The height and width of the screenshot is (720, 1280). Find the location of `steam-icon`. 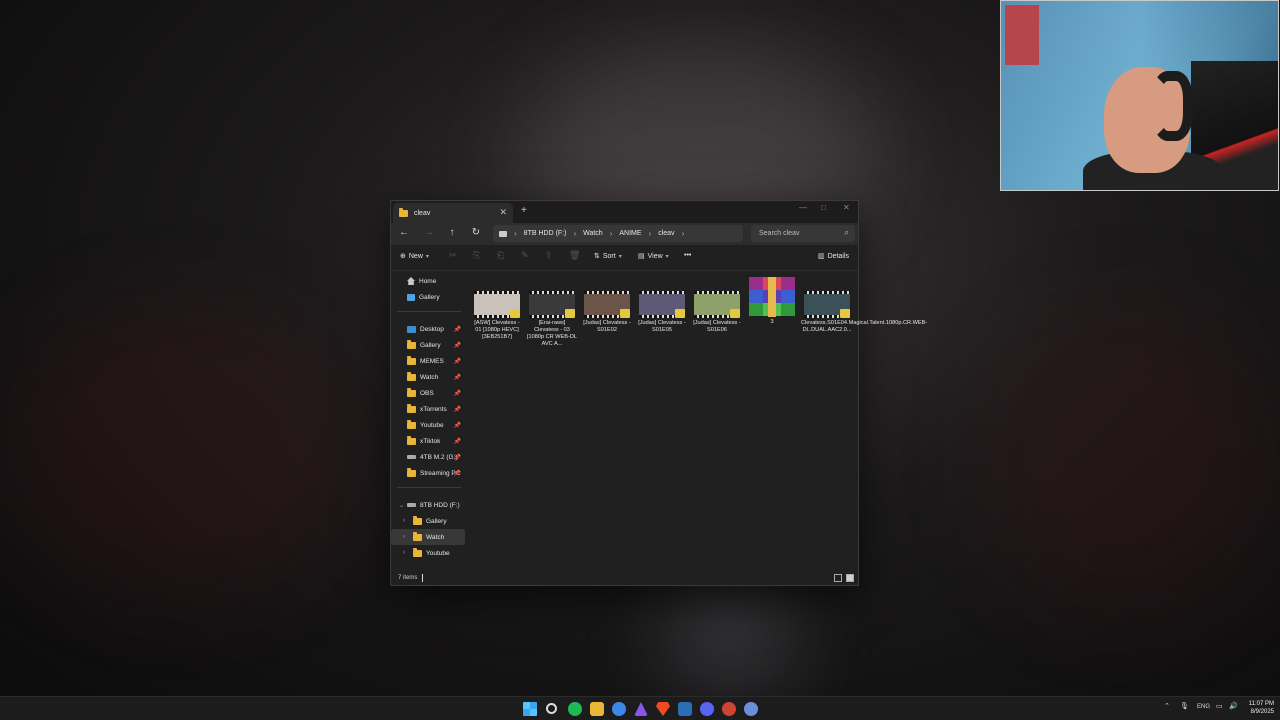

steam-icon is located at coordinates (685, 709).